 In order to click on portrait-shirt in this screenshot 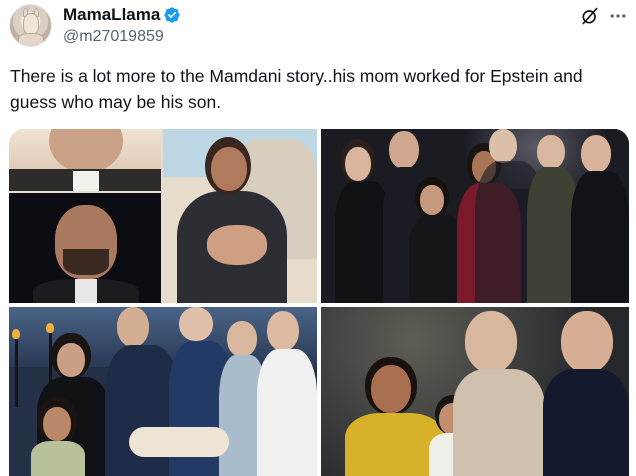, I will do `click(86, 291)`.